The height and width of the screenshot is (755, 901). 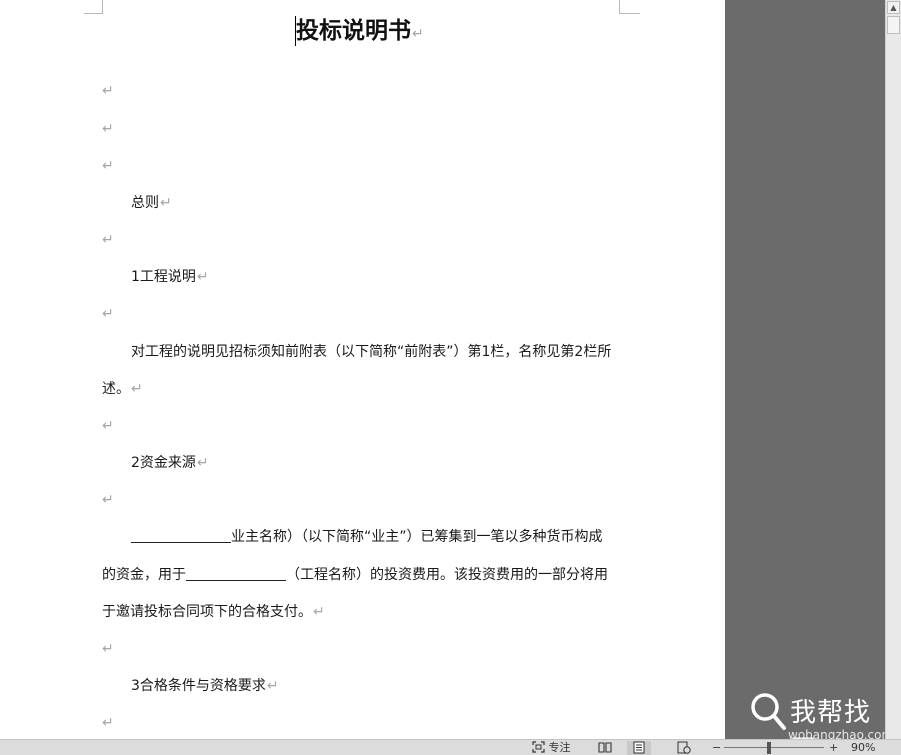 I want to click on book-icon, so click(x=605, y=747).